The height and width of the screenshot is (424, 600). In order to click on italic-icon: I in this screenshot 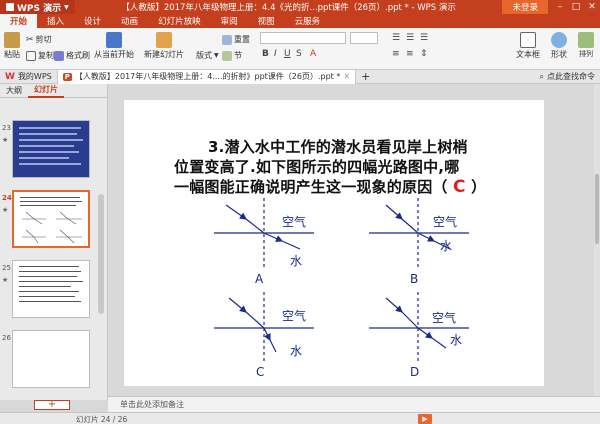, I will do `click(275, 54)`.